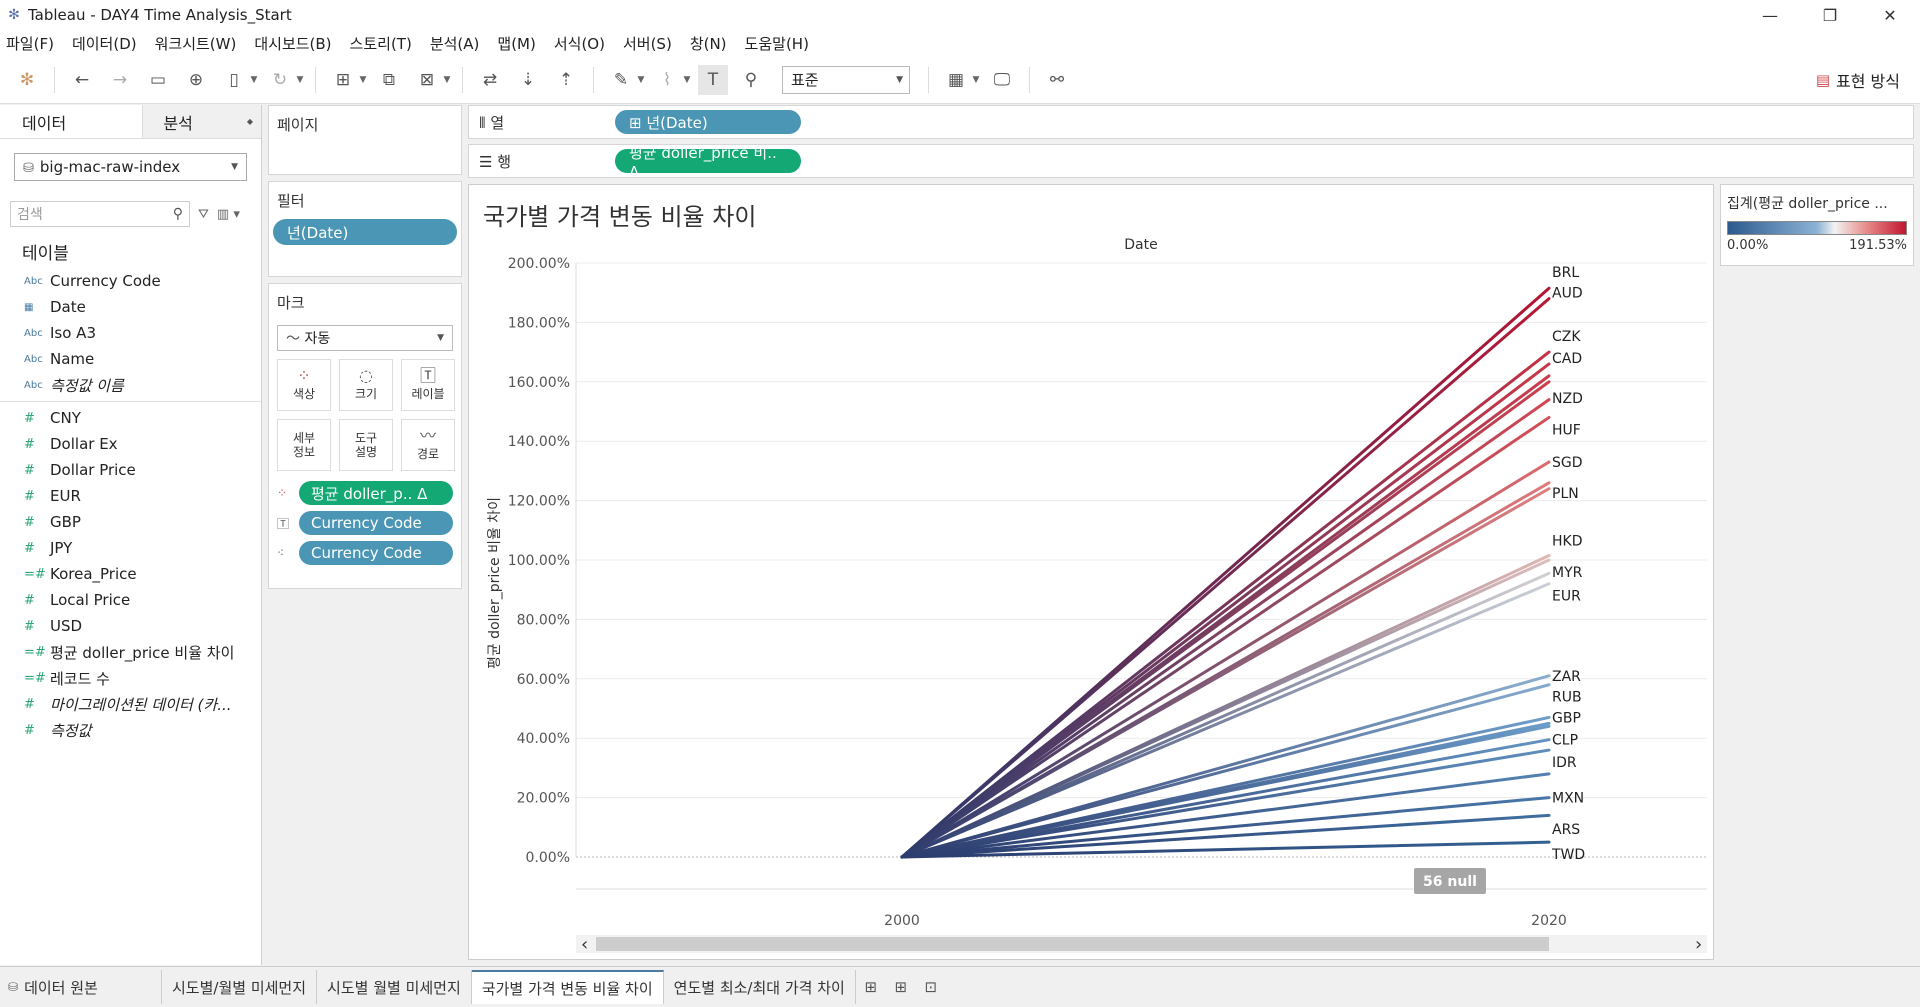 Image resolution: width=1920 pixels, height=1007 pixels. What do you see at coordinates (130, 496) in the screenshot?
I see `measure-field: # EUR` at bounding box center [130, 496].